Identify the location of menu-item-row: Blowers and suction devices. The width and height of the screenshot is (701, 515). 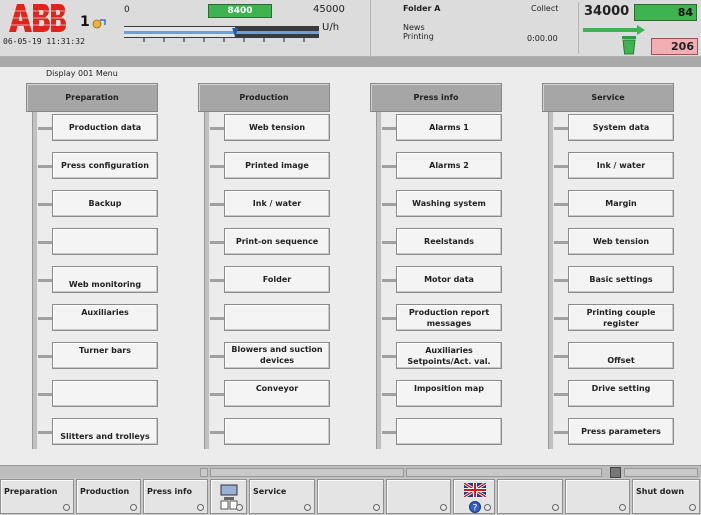
(270, 355).